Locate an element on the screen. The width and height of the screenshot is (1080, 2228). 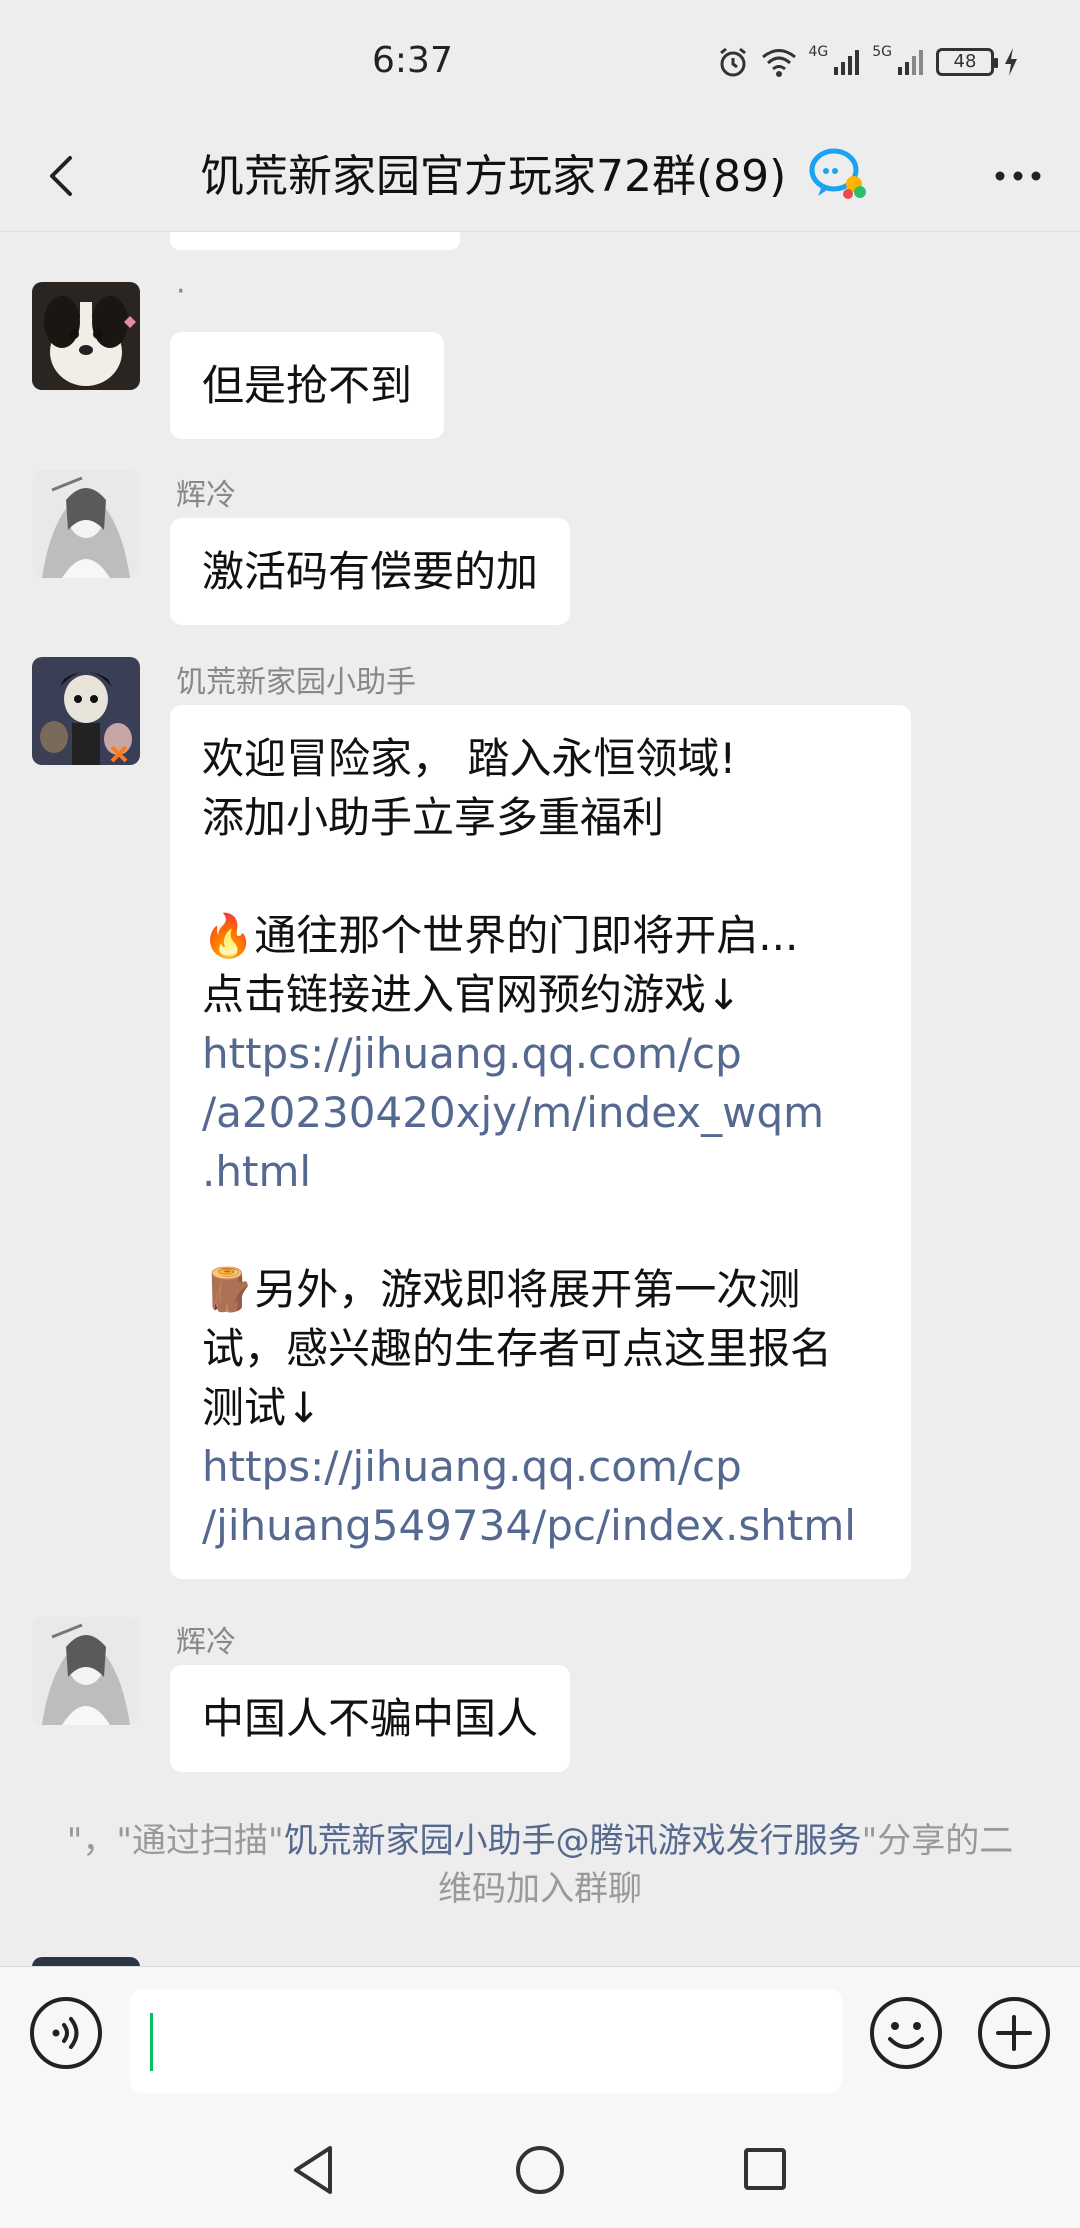
status-time: 6:37 is located at coordinates (412, 60).